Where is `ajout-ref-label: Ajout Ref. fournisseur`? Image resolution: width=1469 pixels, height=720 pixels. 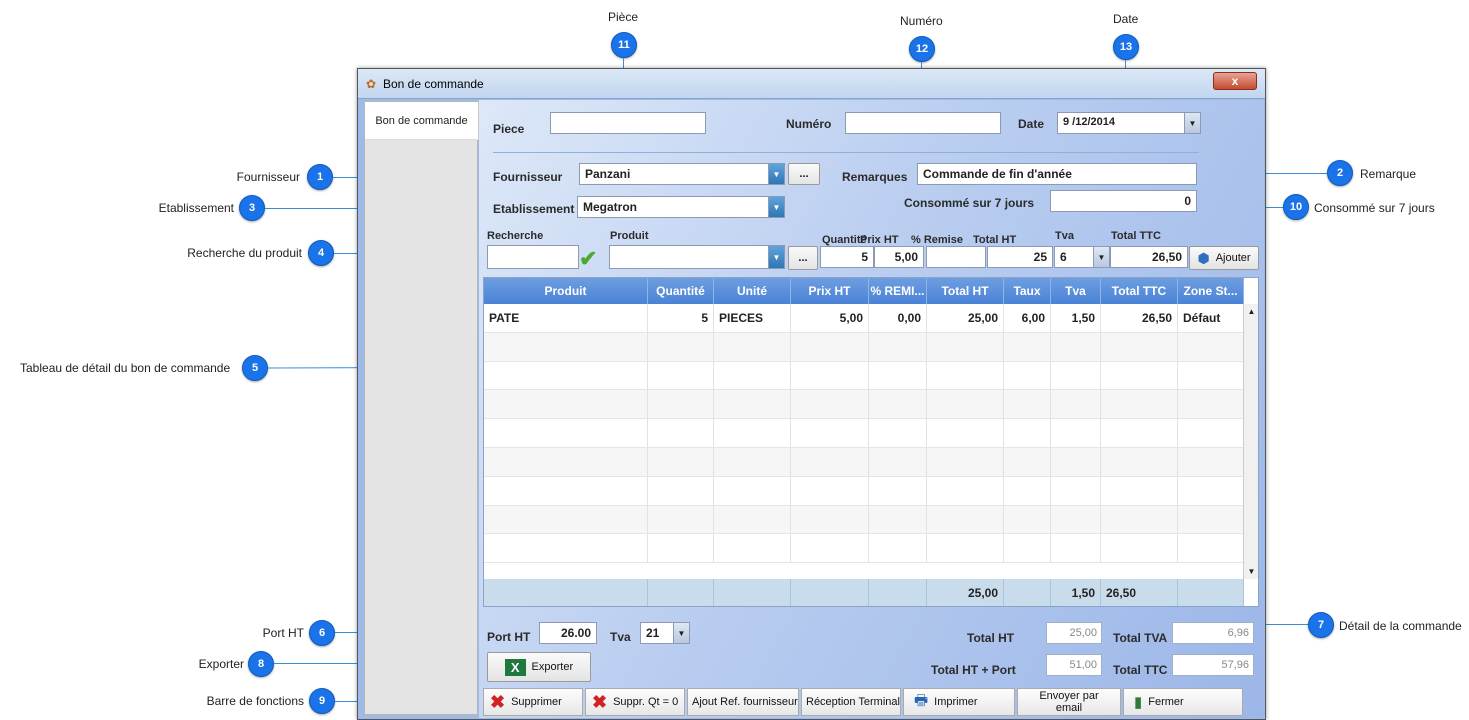
ajout-ref-label: Ajout Ref. fournisseur is located at coordinates (745, 702).